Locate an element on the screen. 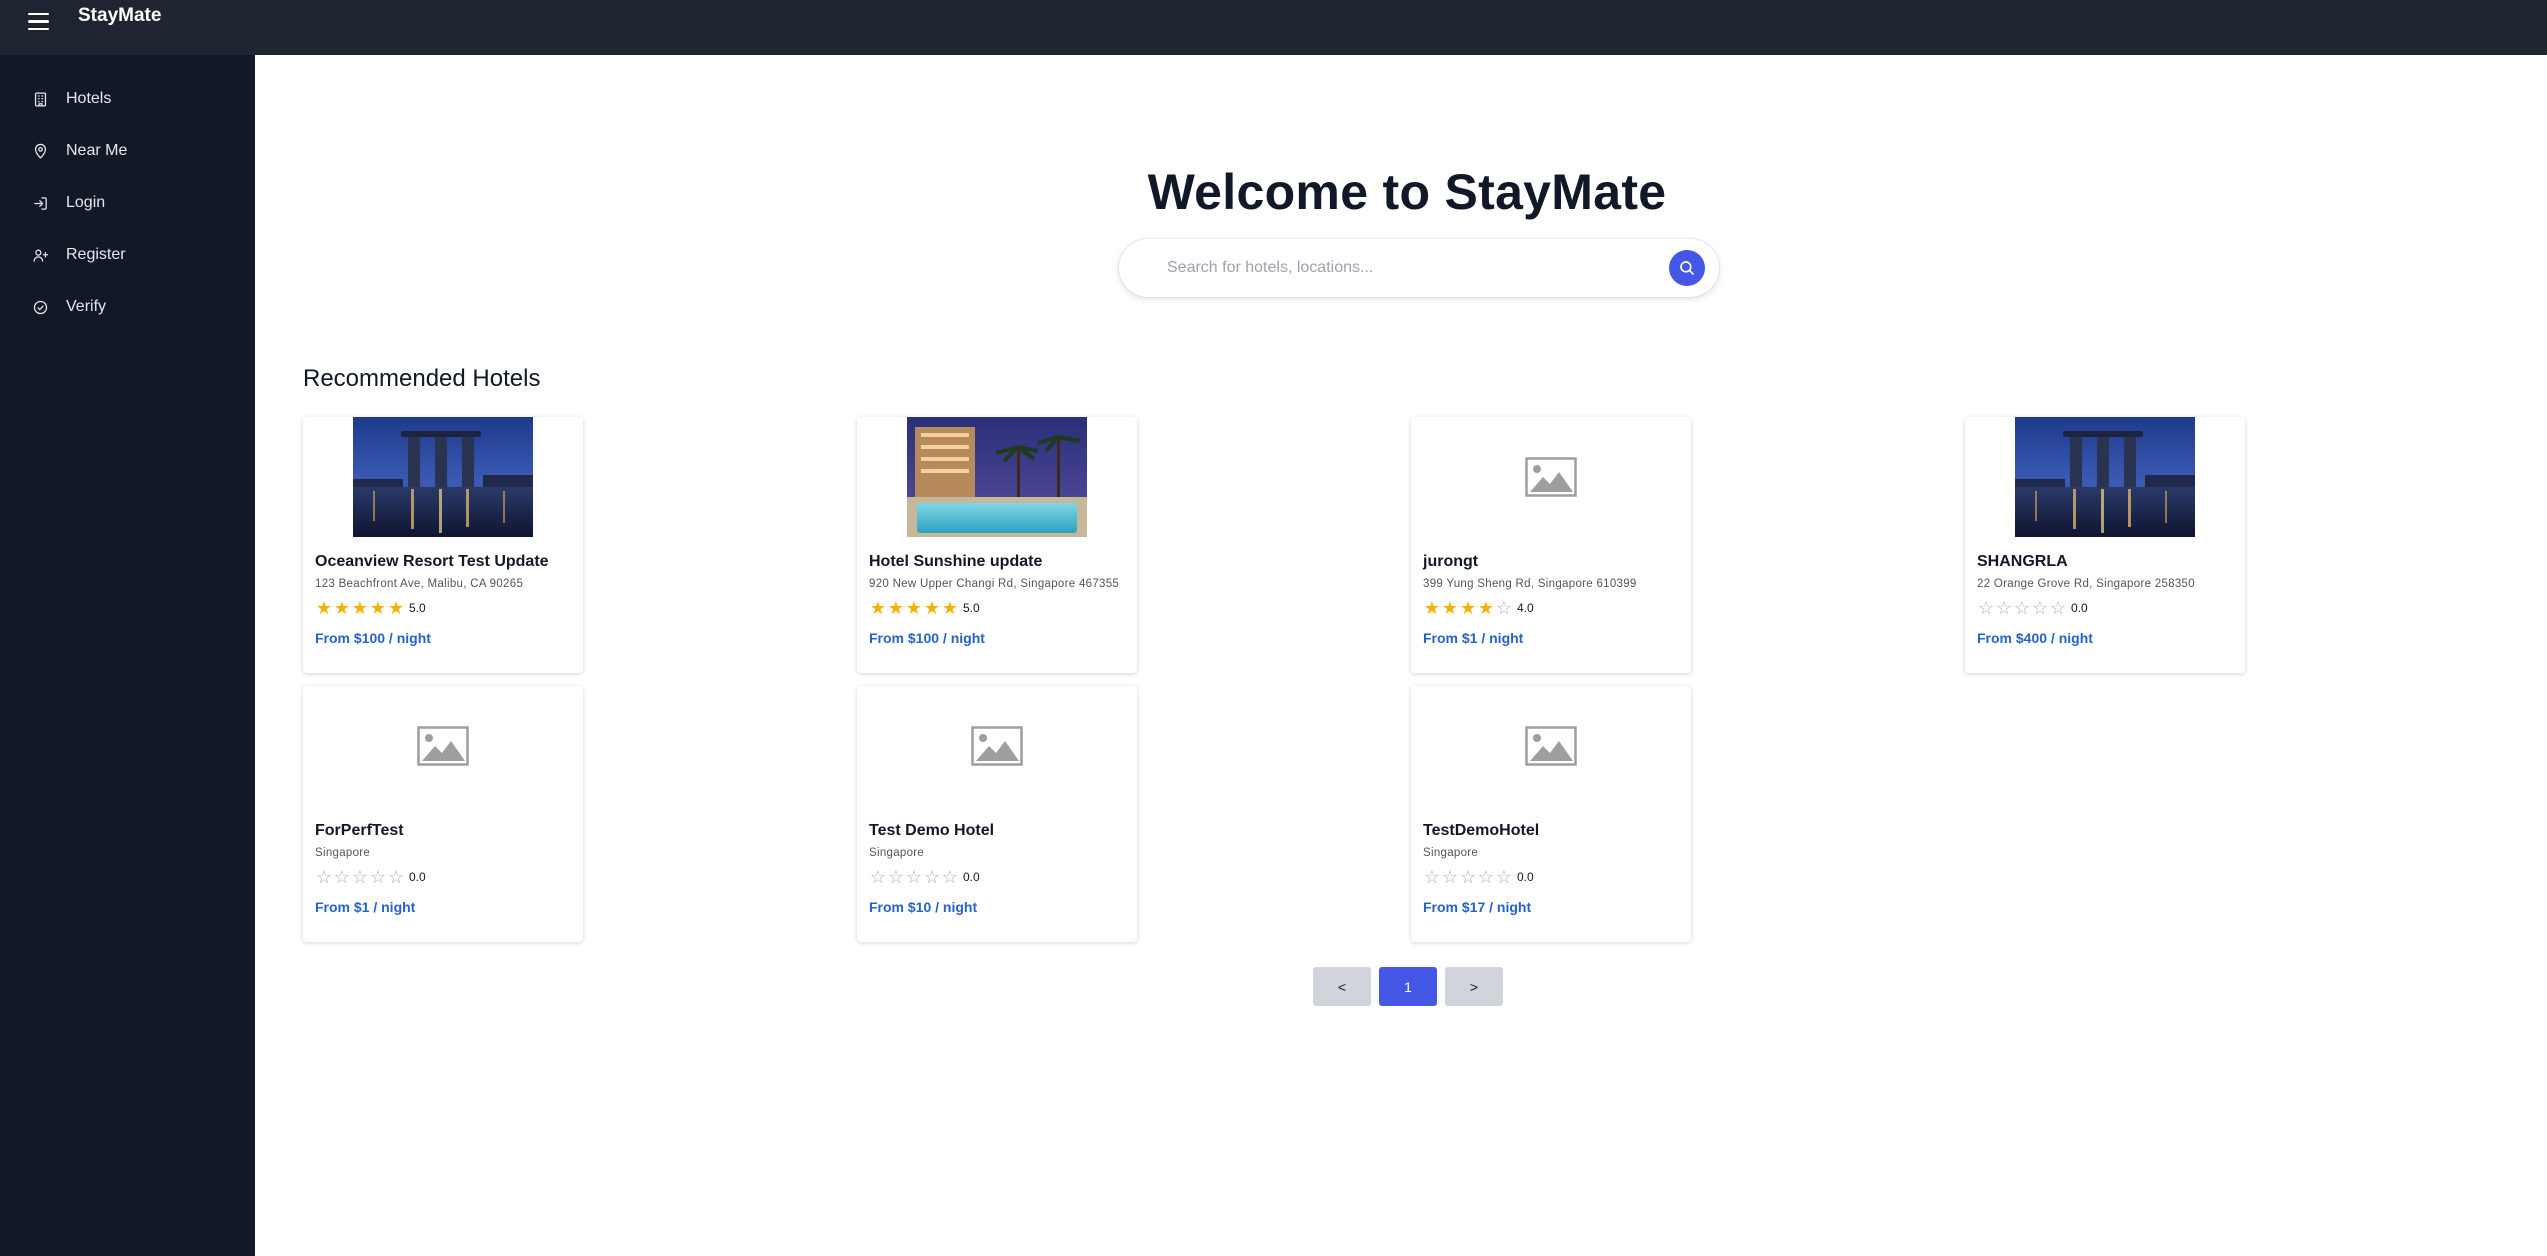 The image size is (2547, 1256). sidebar-item-register: Register is located at coordinates (127, 255).